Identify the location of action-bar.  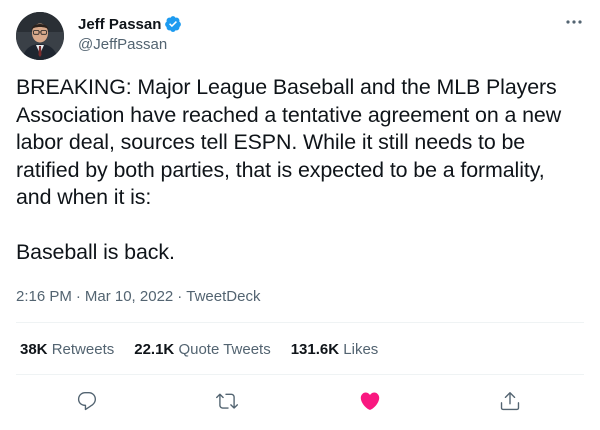
(300, 401).